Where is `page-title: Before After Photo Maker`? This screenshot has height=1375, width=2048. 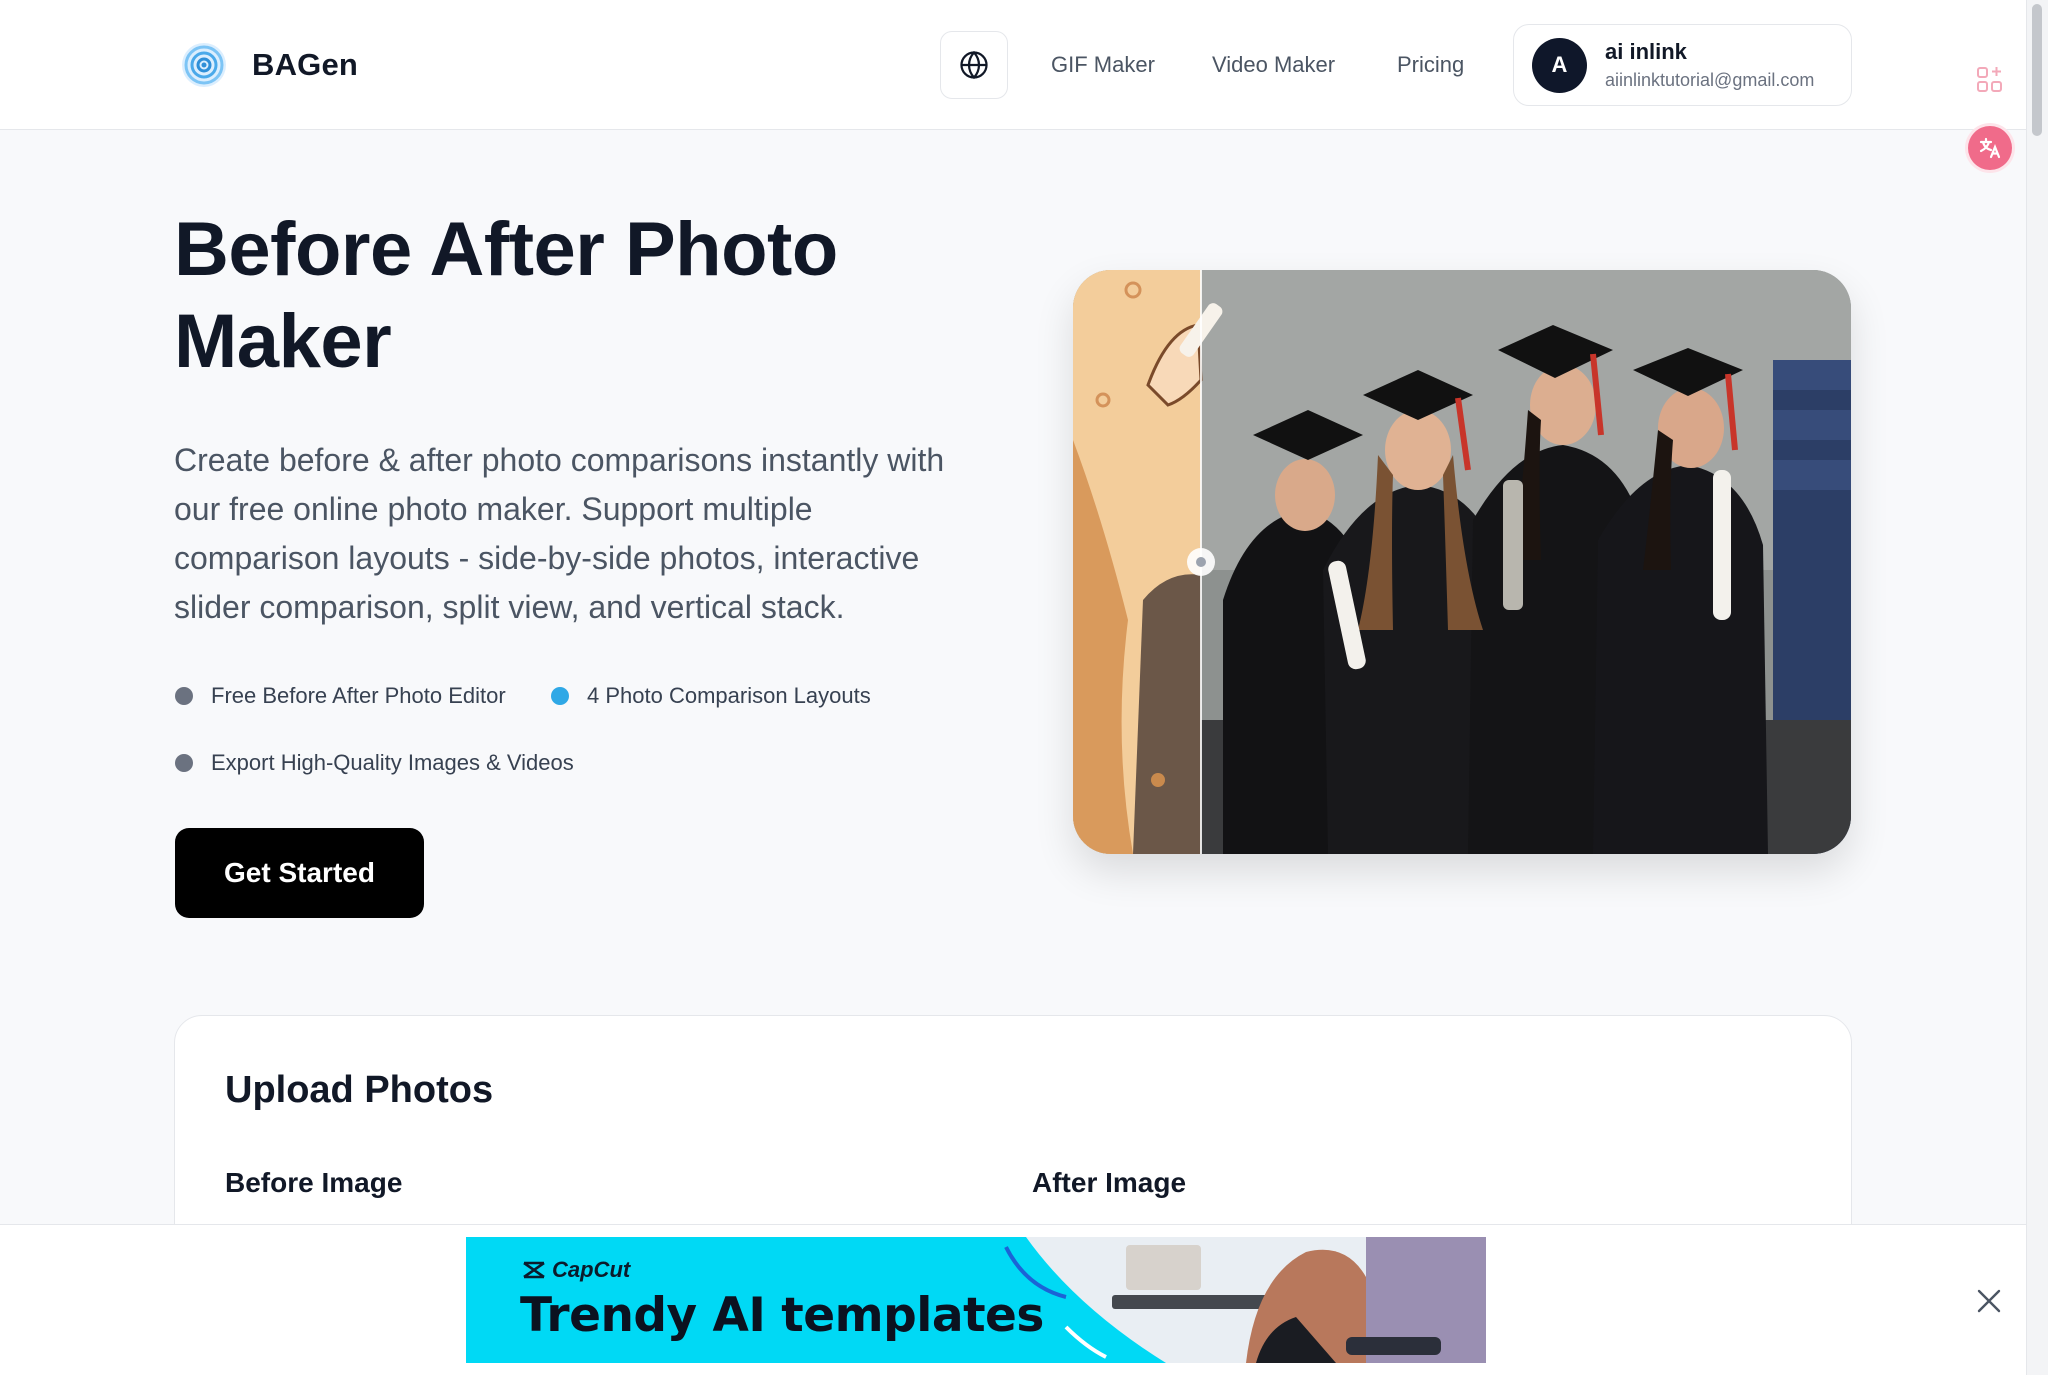
page-title: Before After Photo Maker is located at coordinates (506, 295).